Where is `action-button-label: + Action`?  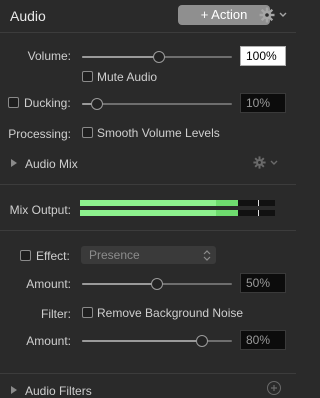
action-button-label: + Action is located at coordinates (224, 14).